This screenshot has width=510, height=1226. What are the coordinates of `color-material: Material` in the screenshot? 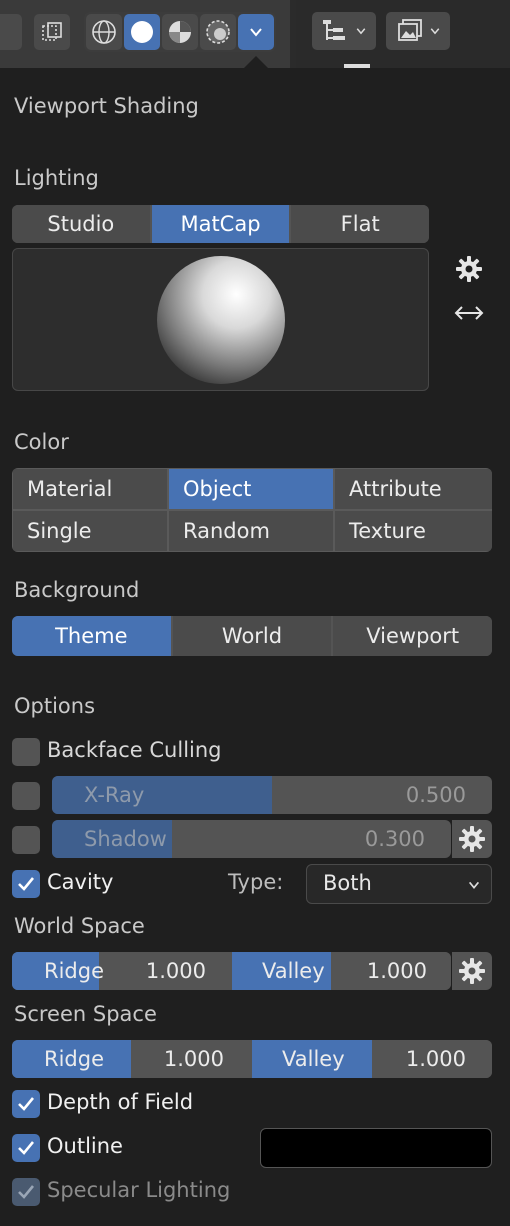 It's located at (90, 489).